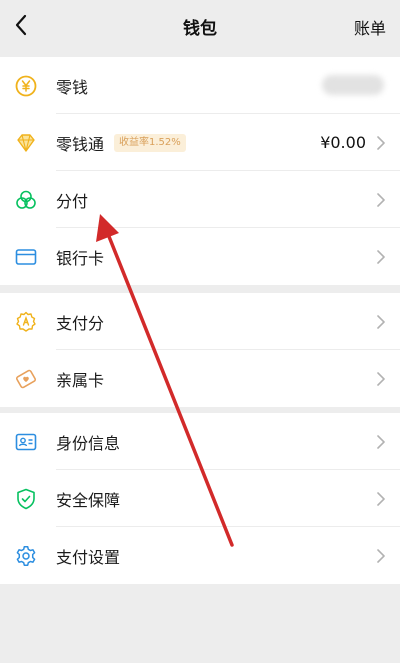 The width and height of the screenshot is (400, 663). I want to click on pay-score-icon, so click(26, 321).